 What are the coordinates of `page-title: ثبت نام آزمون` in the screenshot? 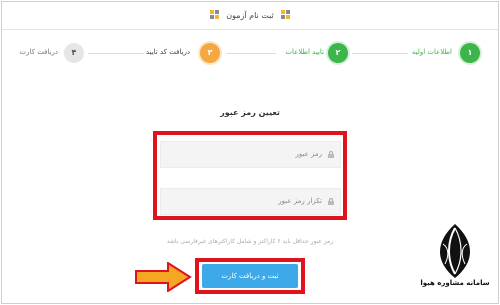 It's located at (250, 15).